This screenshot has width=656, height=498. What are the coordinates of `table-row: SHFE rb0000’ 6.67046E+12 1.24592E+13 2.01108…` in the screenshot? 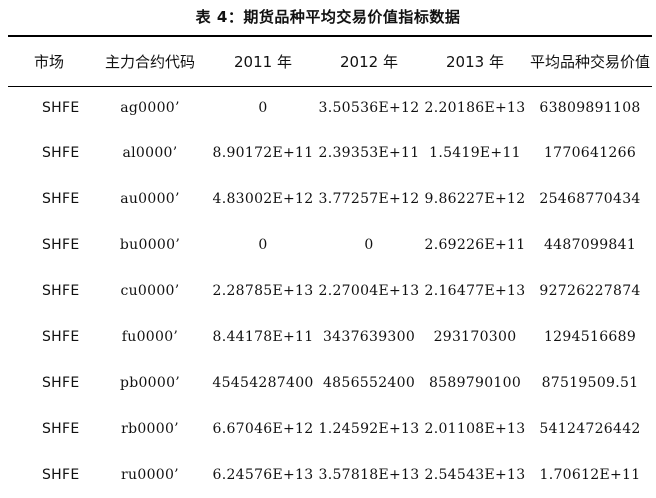 It's located at (330, 429).